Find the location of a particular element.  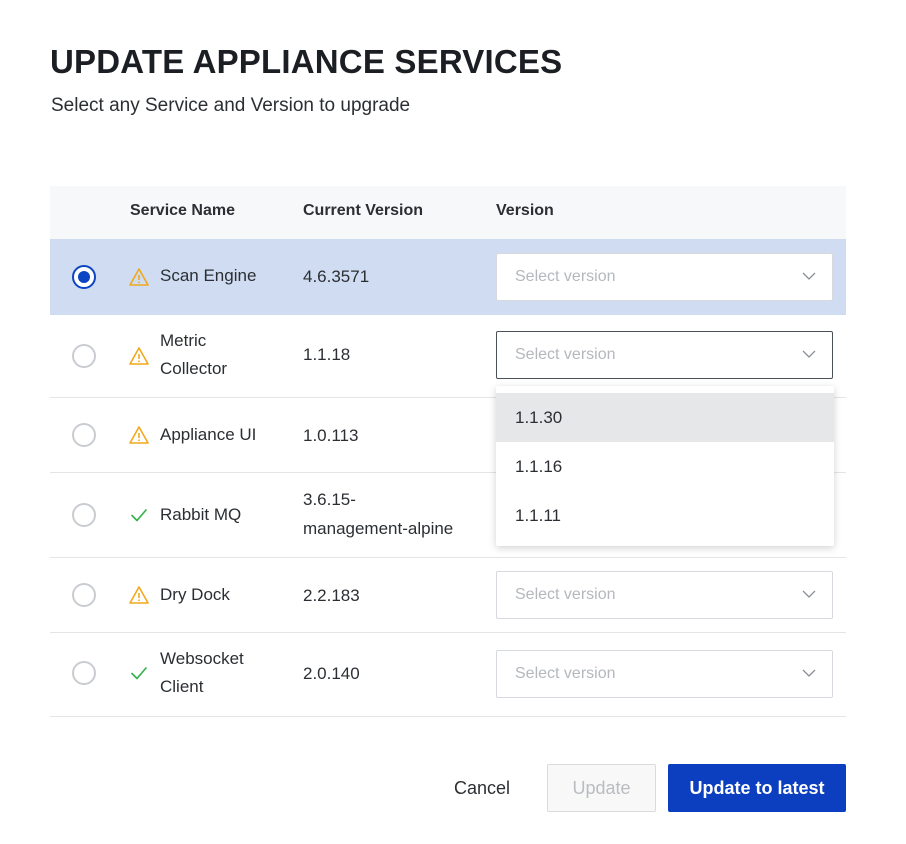

service-name: Rabbit MQ is located at coordinates (201, 514).